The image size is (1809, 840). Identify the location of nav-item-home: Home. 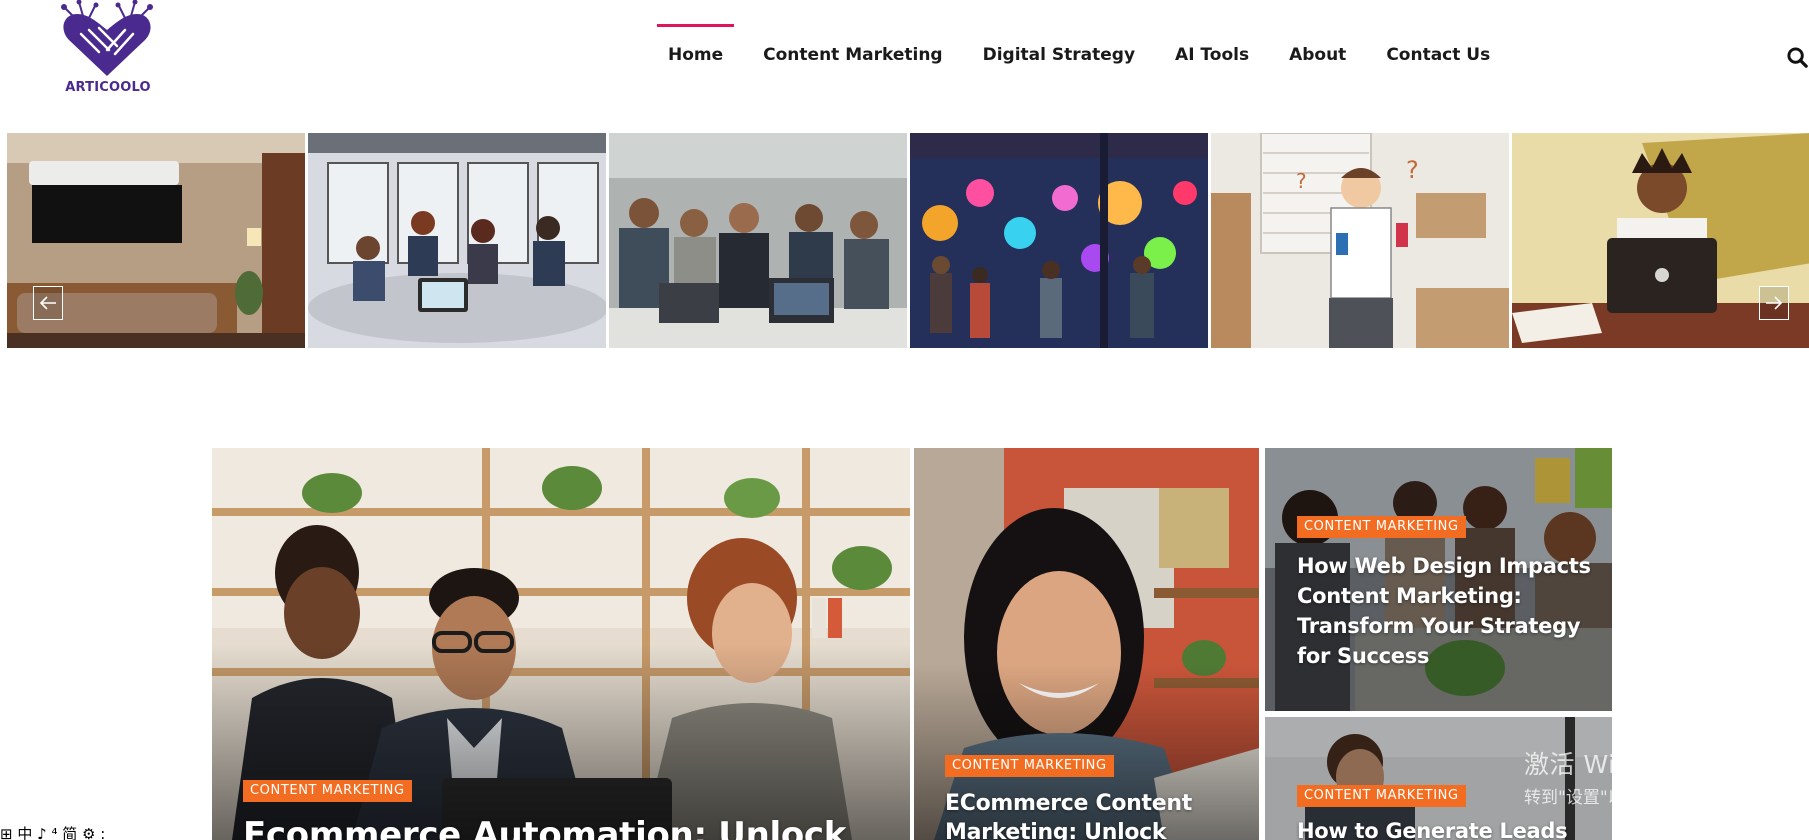
(695, 54).